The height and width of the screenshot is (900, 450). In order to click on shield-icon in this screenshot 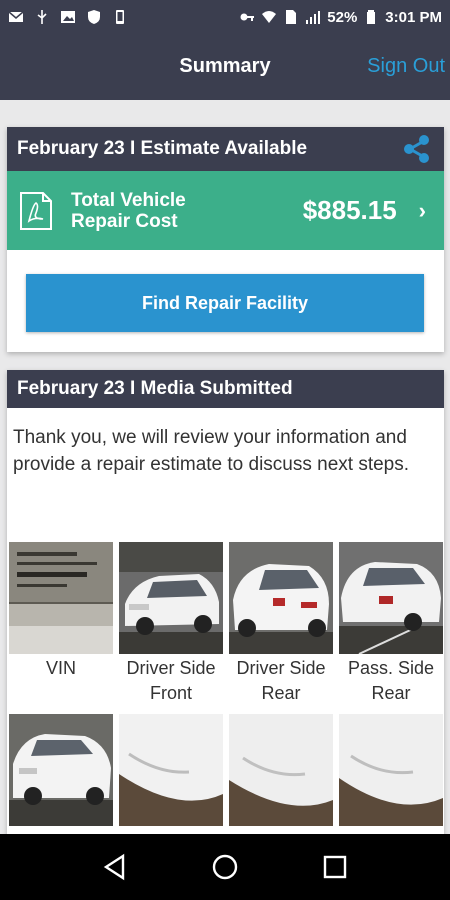, I will do `click(94, 17)`.